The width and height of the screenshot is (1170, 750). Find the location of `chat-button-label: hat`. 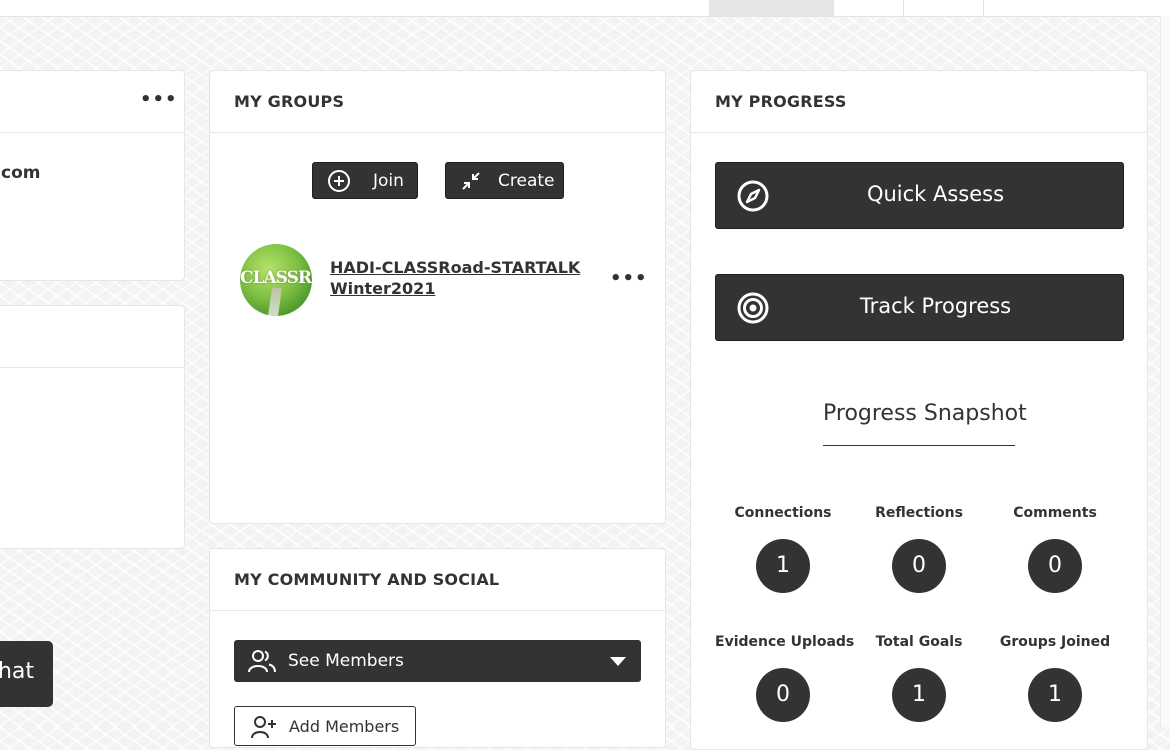

chat-button-label: hat is located at coordinates (17, 671).